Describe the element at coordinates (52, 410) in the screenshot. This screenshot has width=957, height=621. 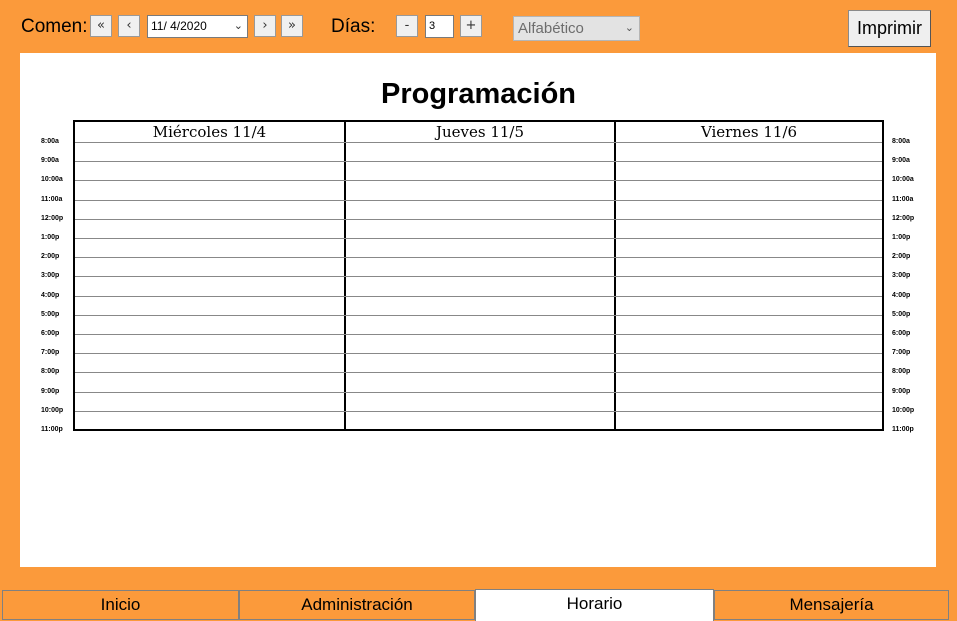
I see `time-label-left: 10:00p` at that location.